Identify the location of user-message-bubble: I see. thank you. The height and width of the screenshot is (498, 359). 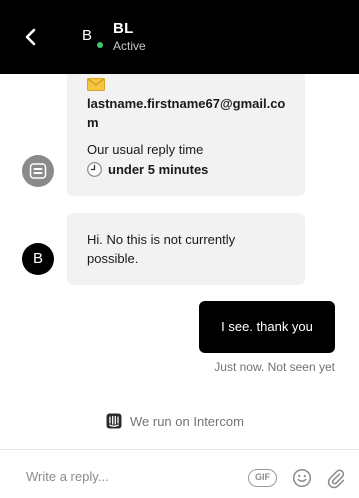
(267, 327).